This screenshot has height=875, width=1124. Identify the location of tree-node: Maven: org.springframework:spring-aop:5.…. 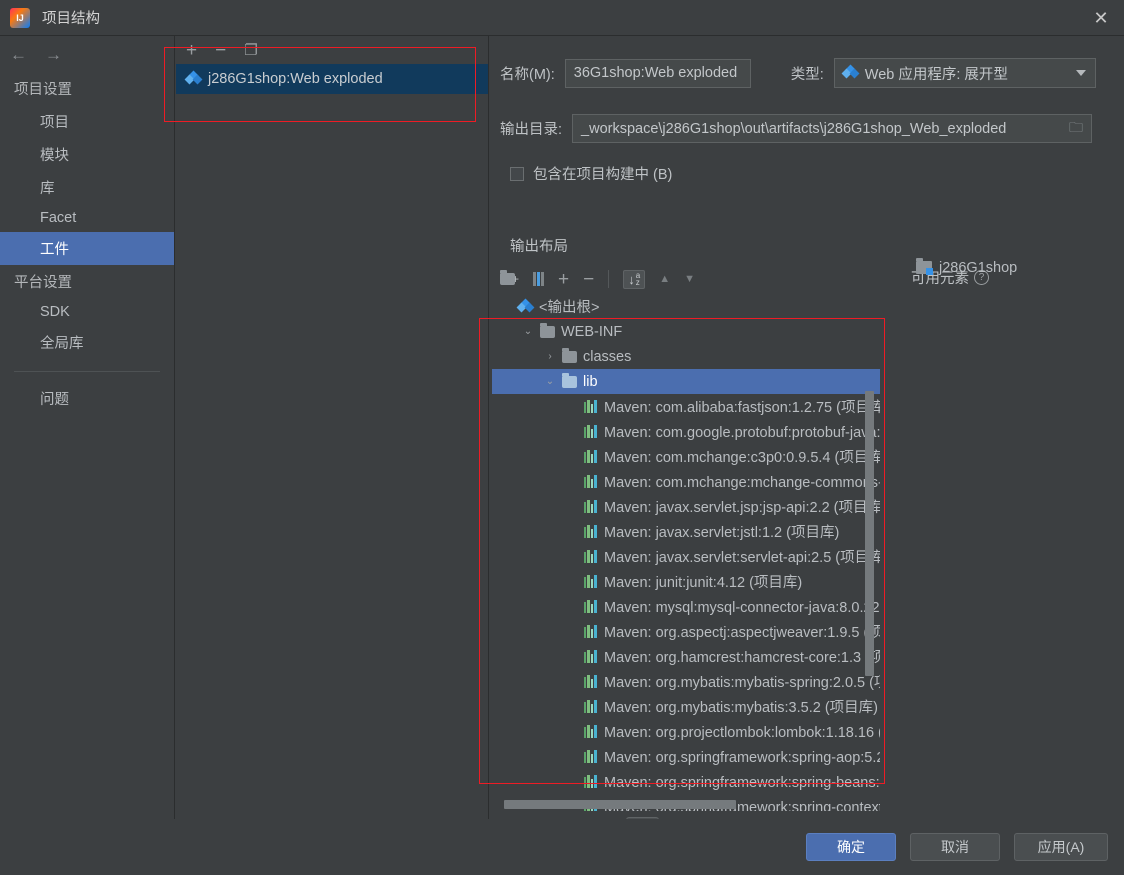
(686, 756).